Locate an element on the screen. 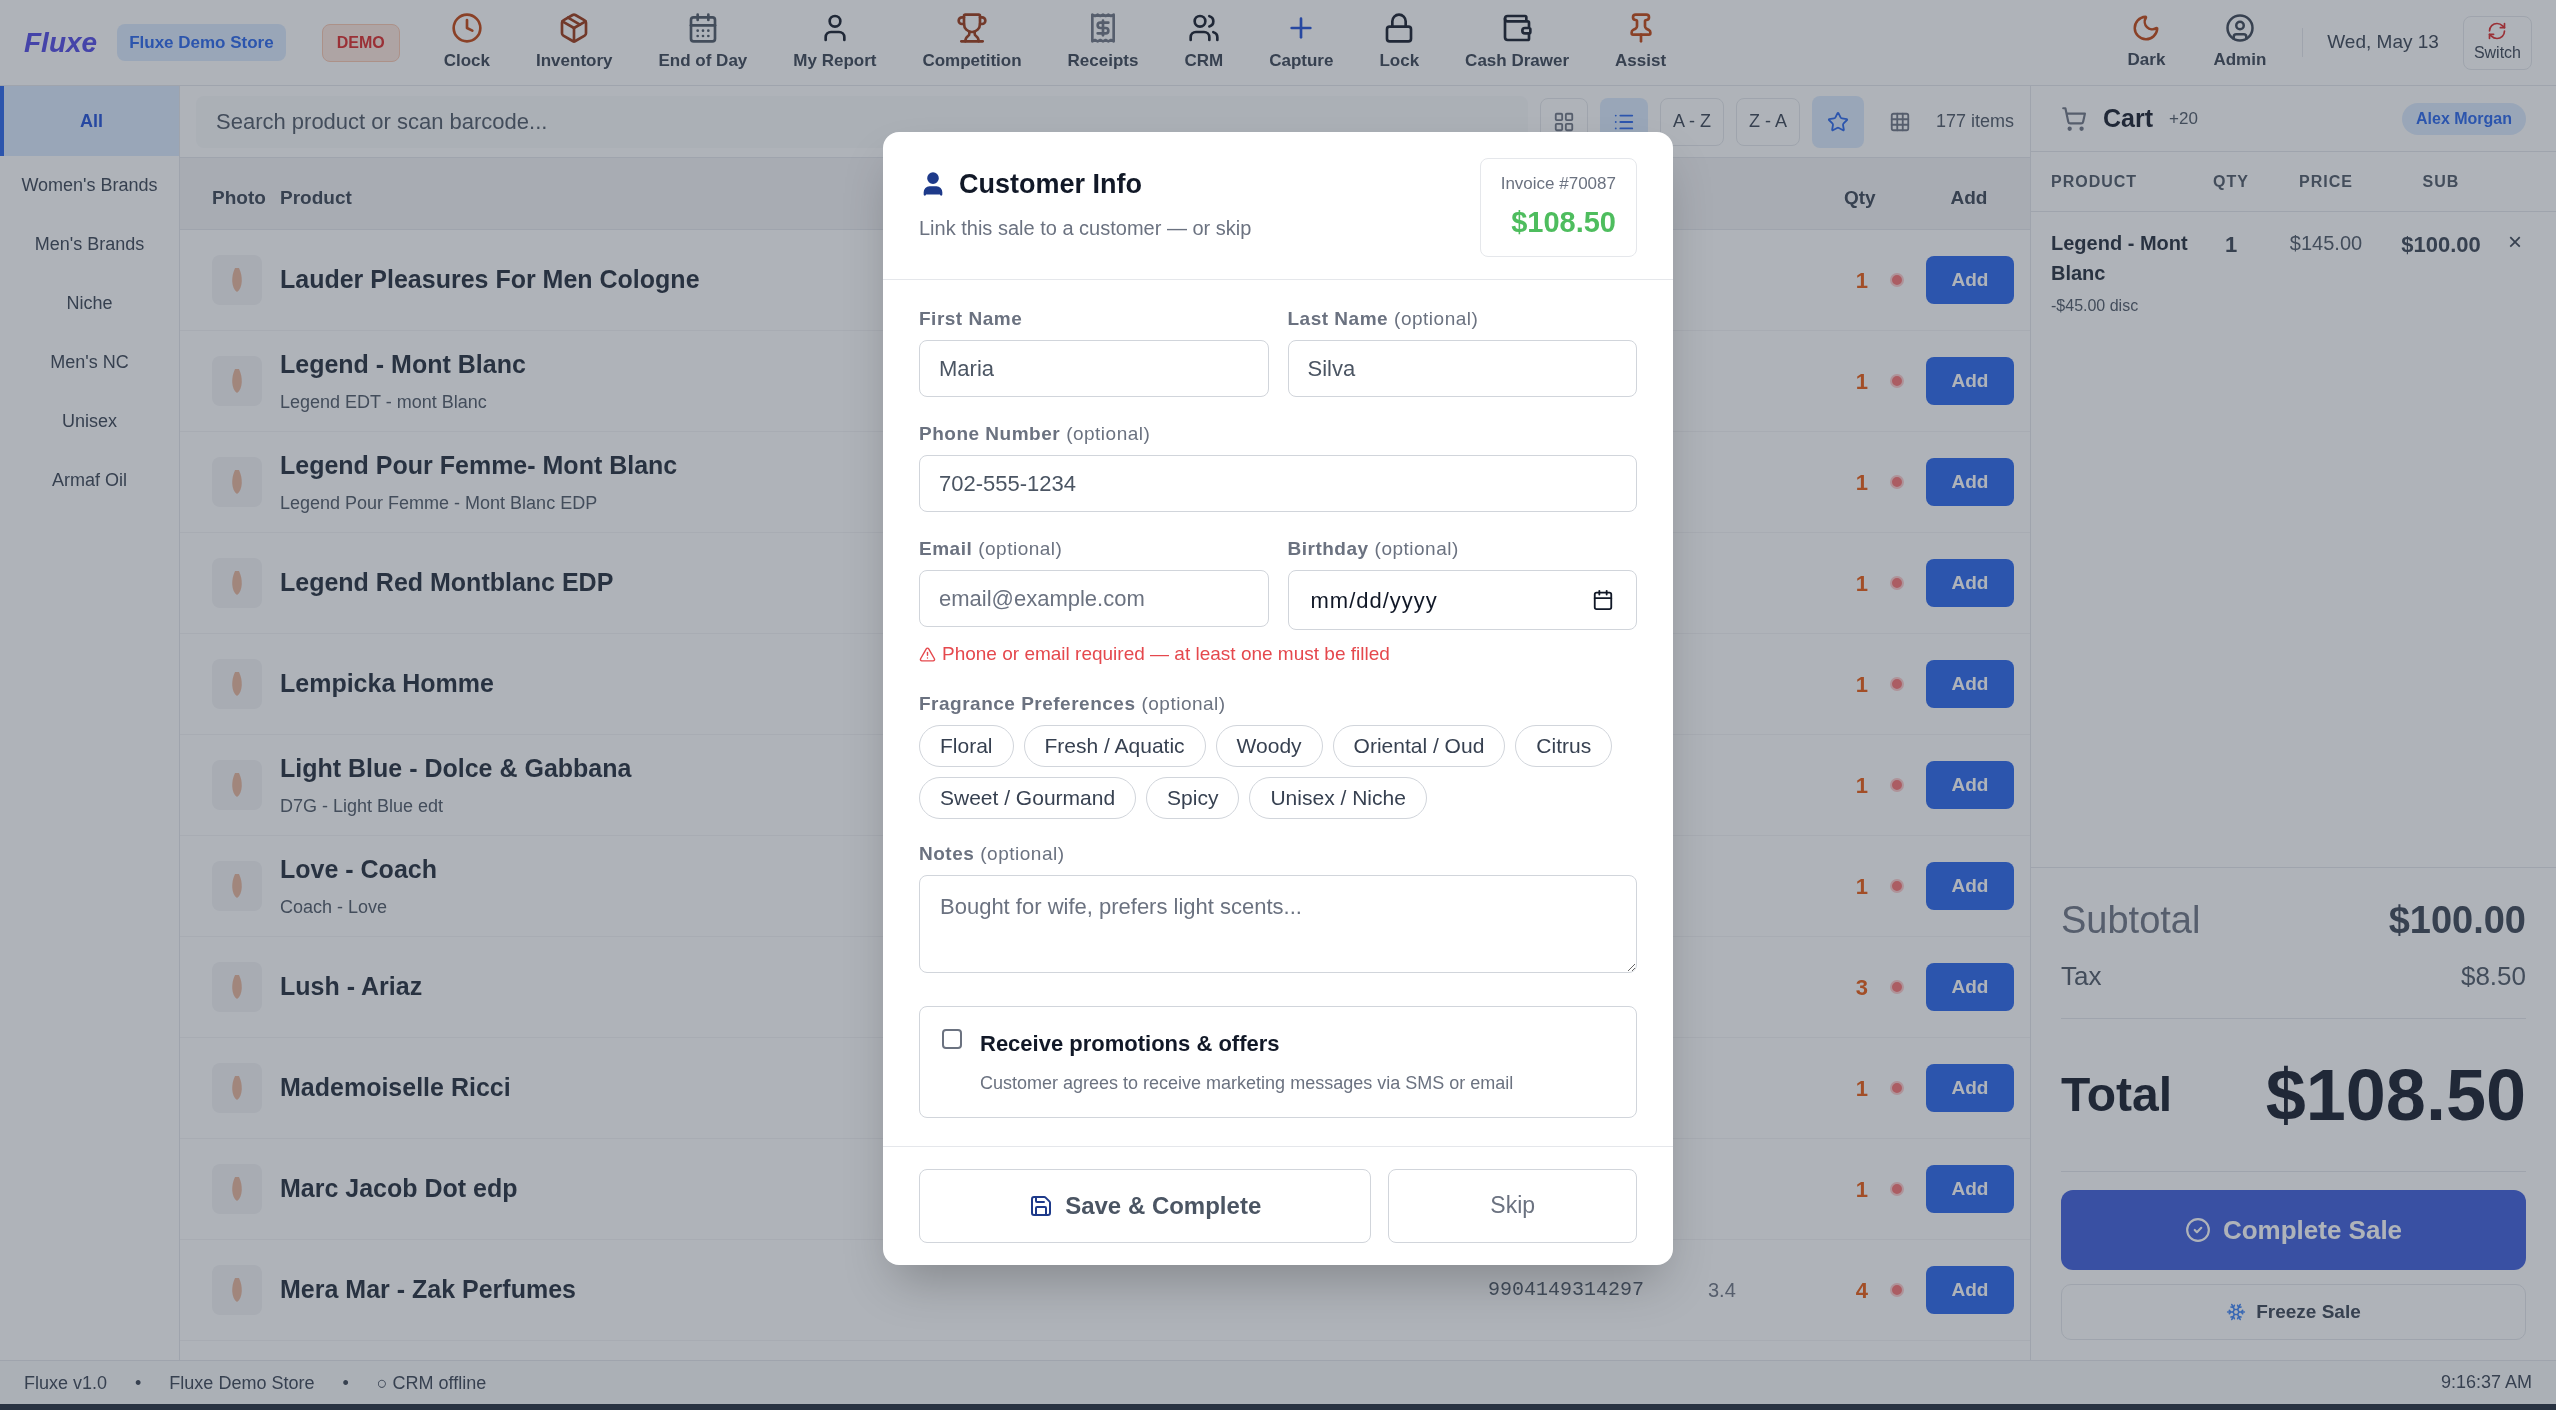  nav-button: Lock is located at coordinates (1399, 42).